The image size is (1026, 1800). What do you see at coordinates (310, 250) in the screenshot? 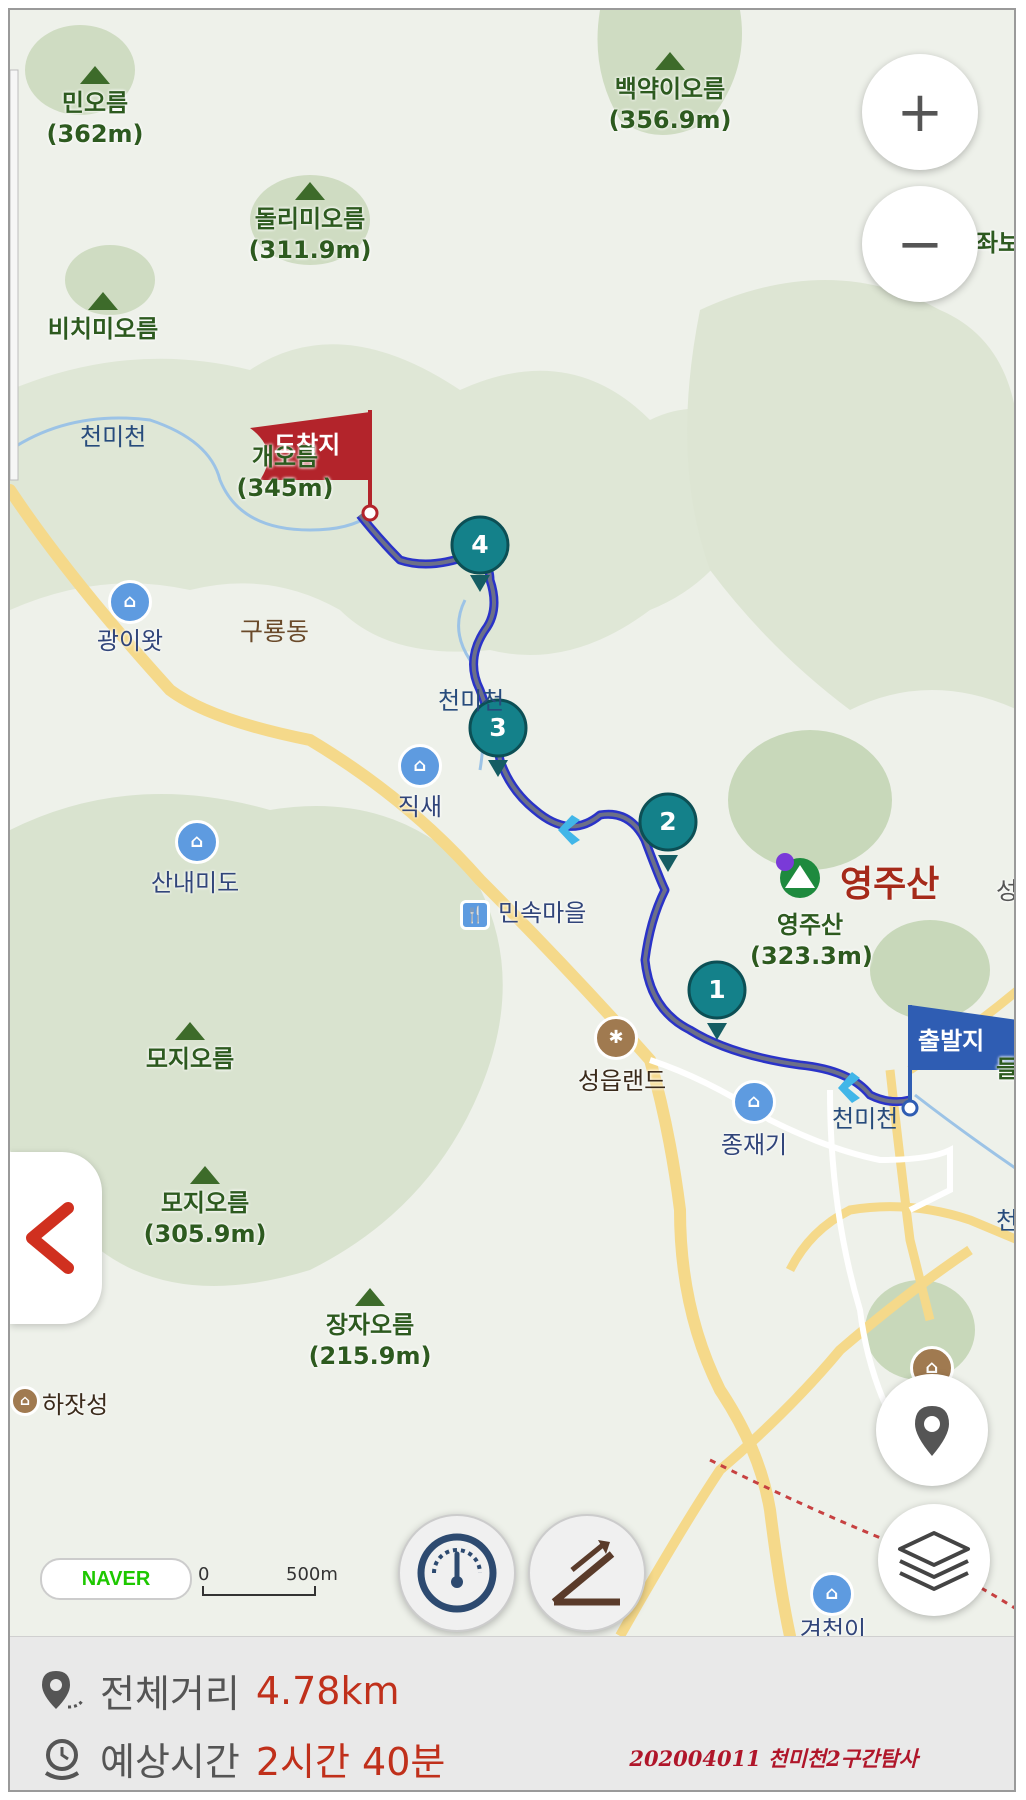
I see `peak-elevation: (311.9m)` at bounding box center [310, 250].